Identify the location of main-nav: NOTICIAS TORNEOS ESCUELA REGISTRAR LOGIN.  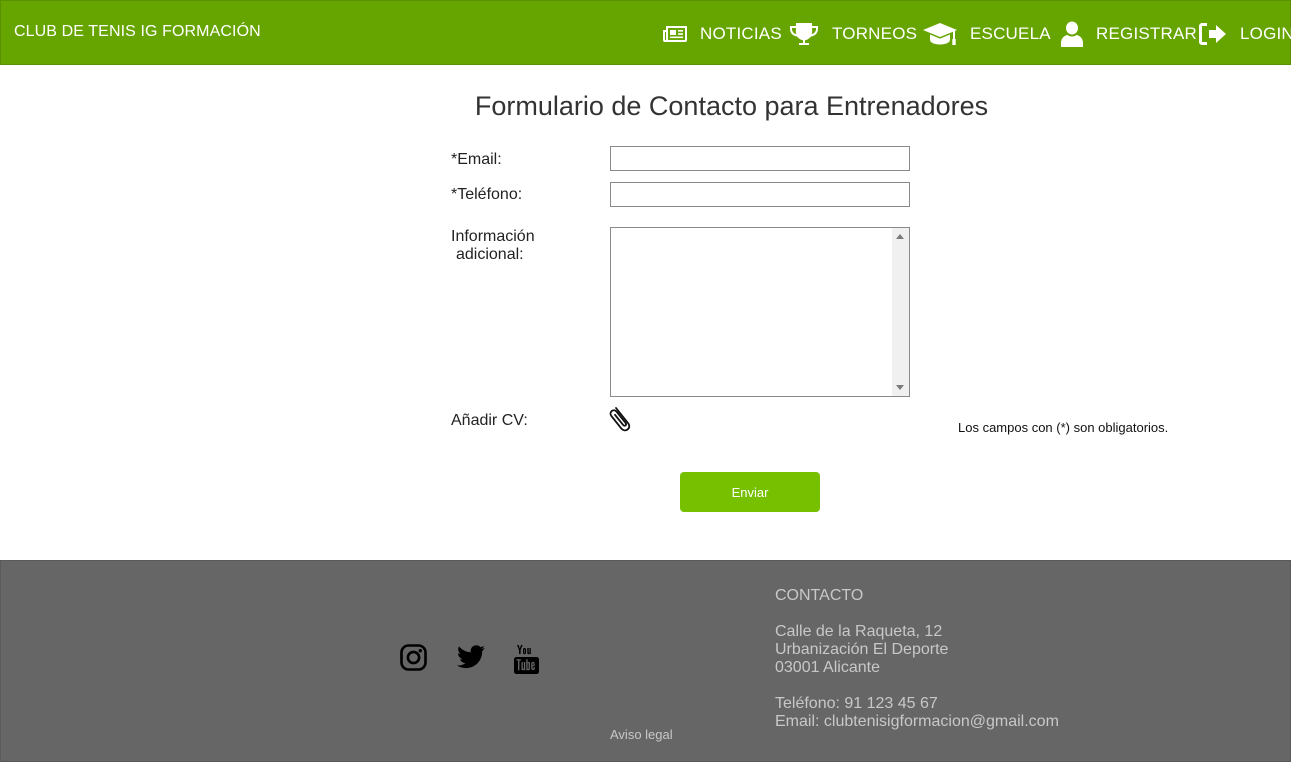
(647, 33).